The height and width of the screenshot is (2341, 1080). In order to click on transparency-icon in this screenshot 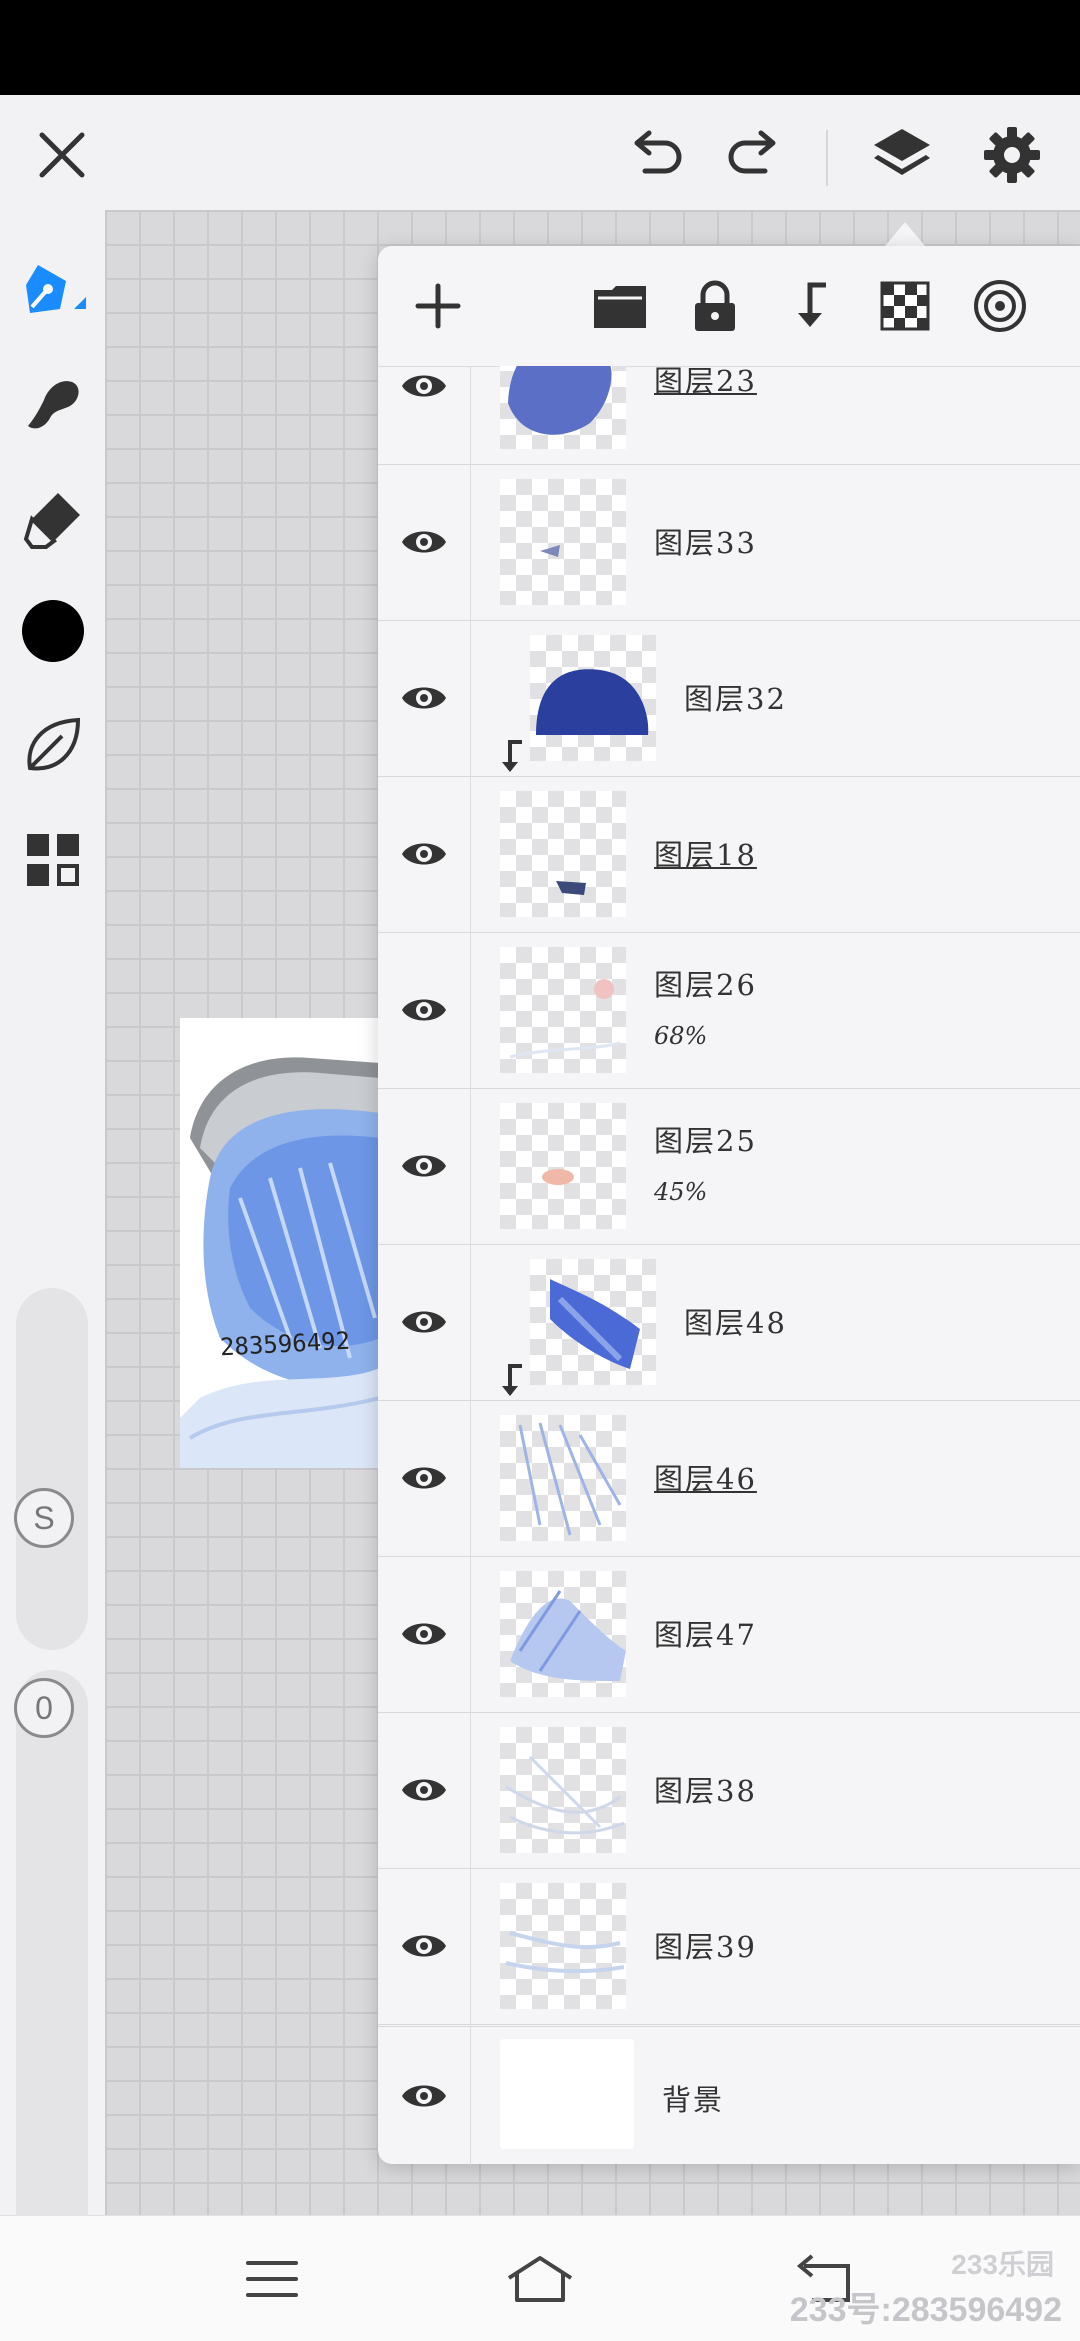, I will do `click(905, 306)`.